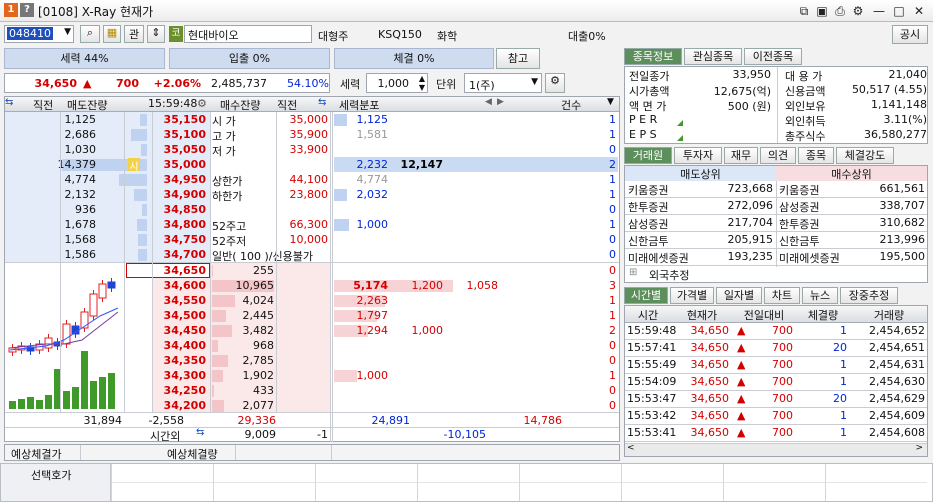 The width and height of the screenshot is (933, 502). What do you see at coordinates (178, 209) in the screenshot?
I see `ask-price: 34,850` at bounding box center [178, 209].